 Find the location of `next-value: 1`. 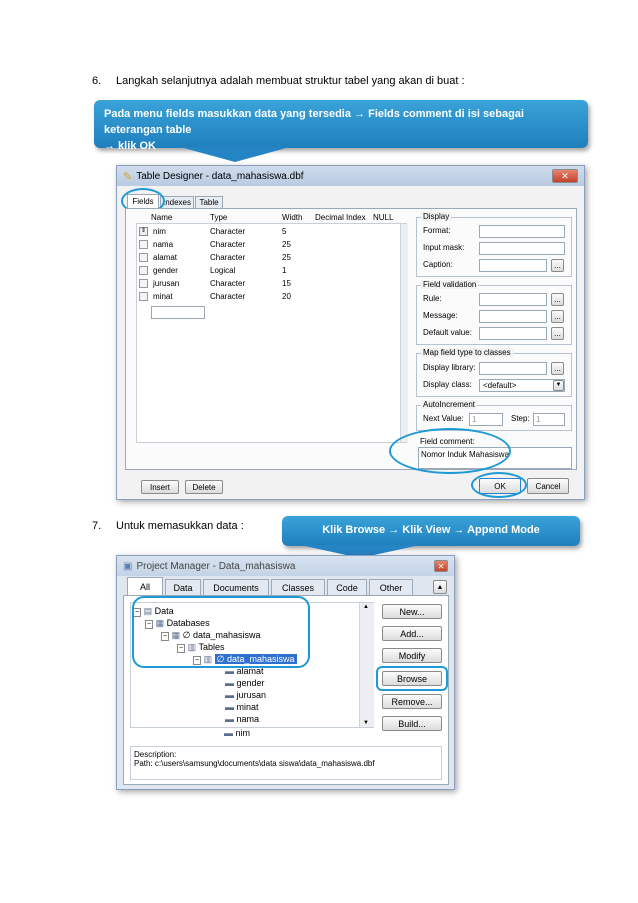

next-value: 1 is located at coordinates (474, 419).